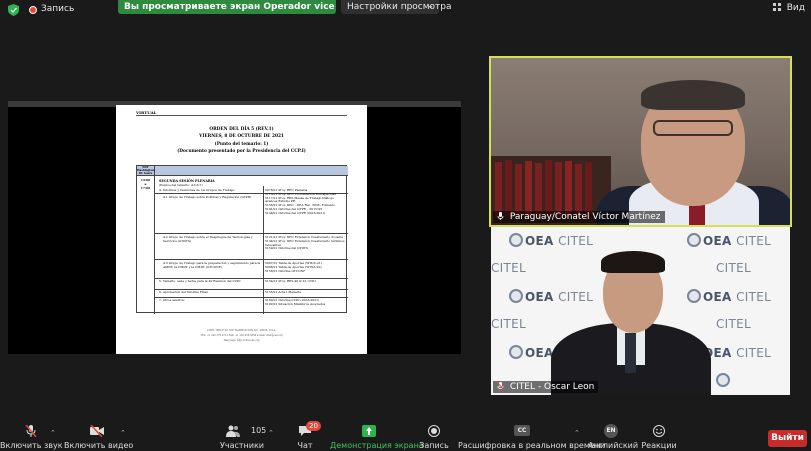 The height and width of the screenshot is (451, 811). I want to click on participant-name-tag: CITEL - Oscar Leon, so click(546, 387).